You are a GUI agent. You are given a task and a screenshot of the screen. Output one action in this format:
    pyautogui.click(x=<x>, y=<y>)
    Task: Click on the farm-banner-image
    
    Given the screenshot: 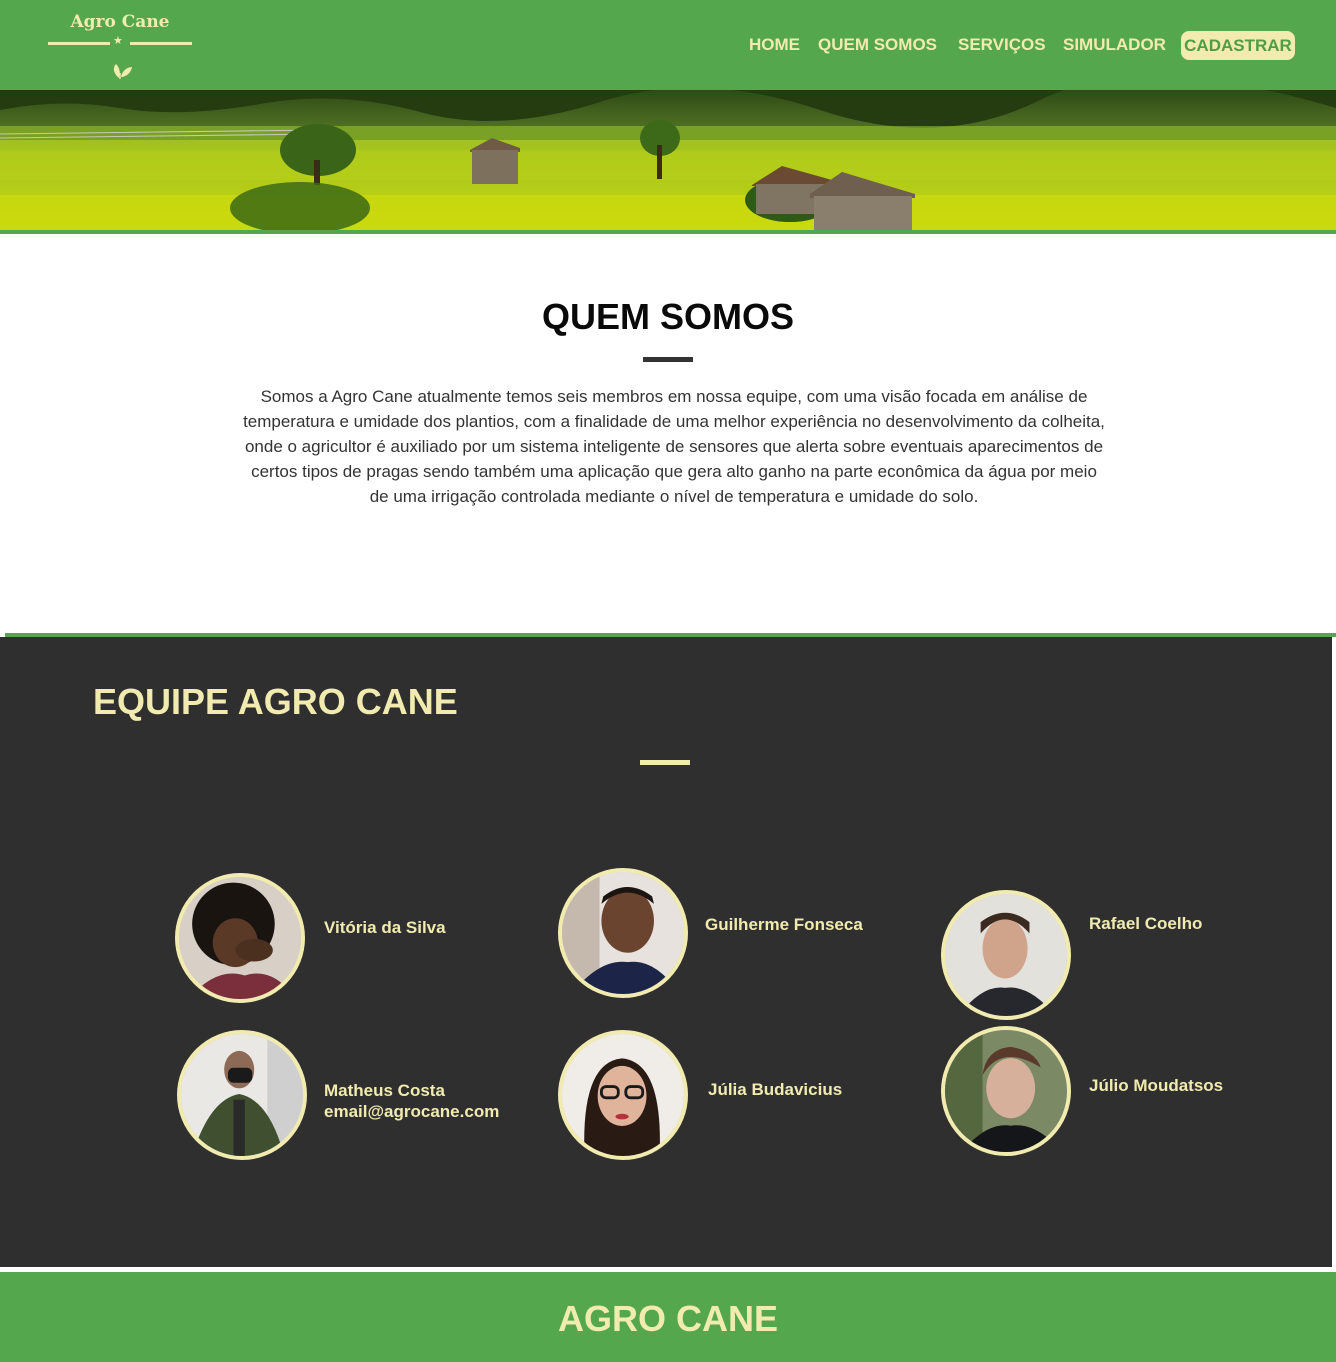 What is the action you would take?
    pyautogui.click(x=668, y=160)
    